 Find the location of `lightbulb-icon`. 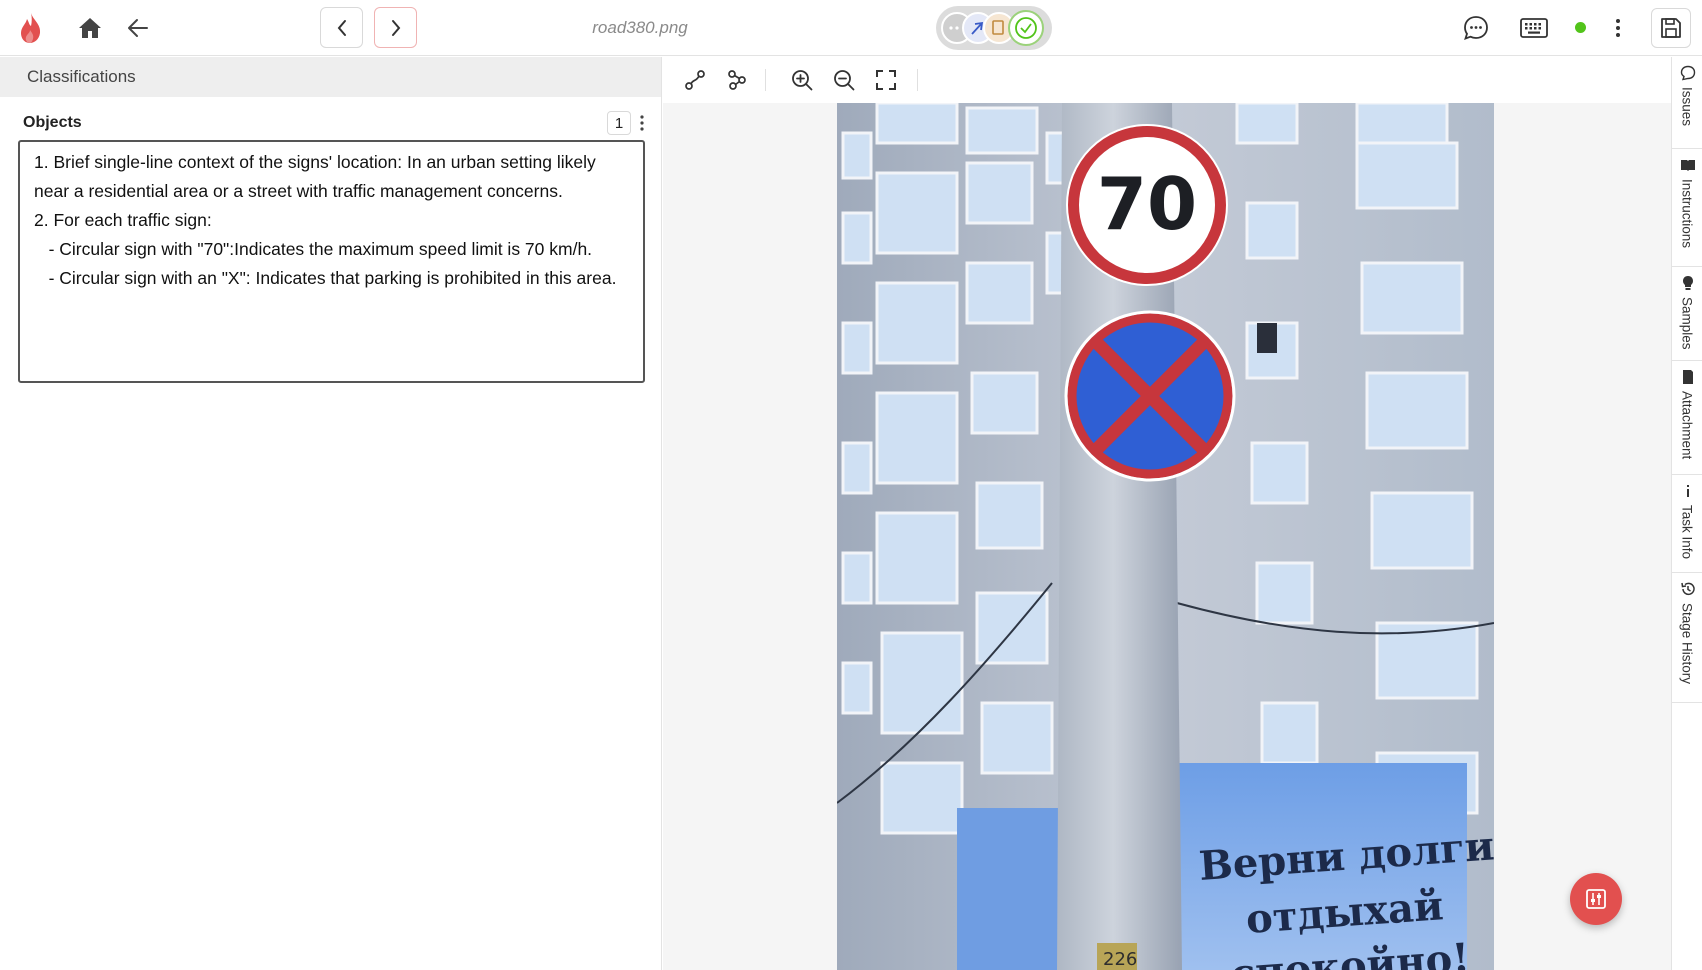

lightbulb-icon is located at coordinates (1688, 283).